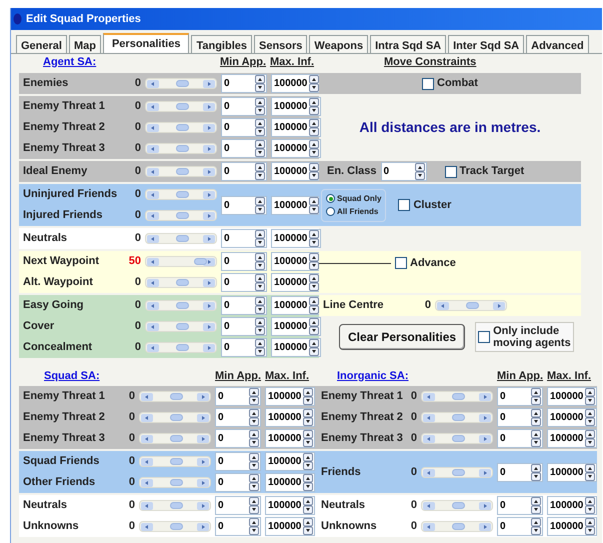  What do you see at coordinates (129, 376) in the screenshot?
I see `section-link: Squad SA:` at bounding box center [129, 376].